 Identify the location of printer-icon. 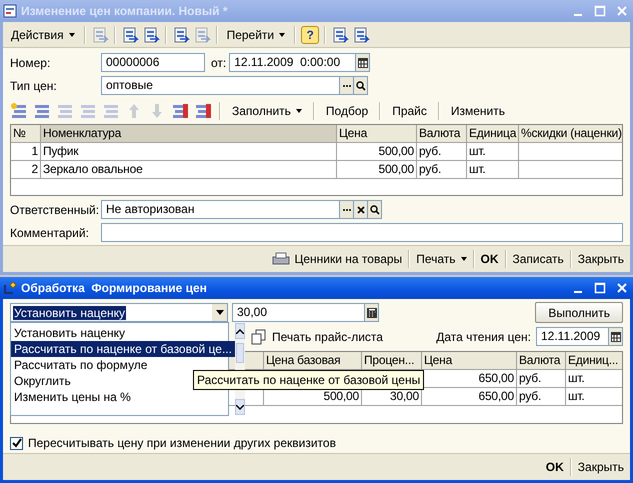
(281, 259).